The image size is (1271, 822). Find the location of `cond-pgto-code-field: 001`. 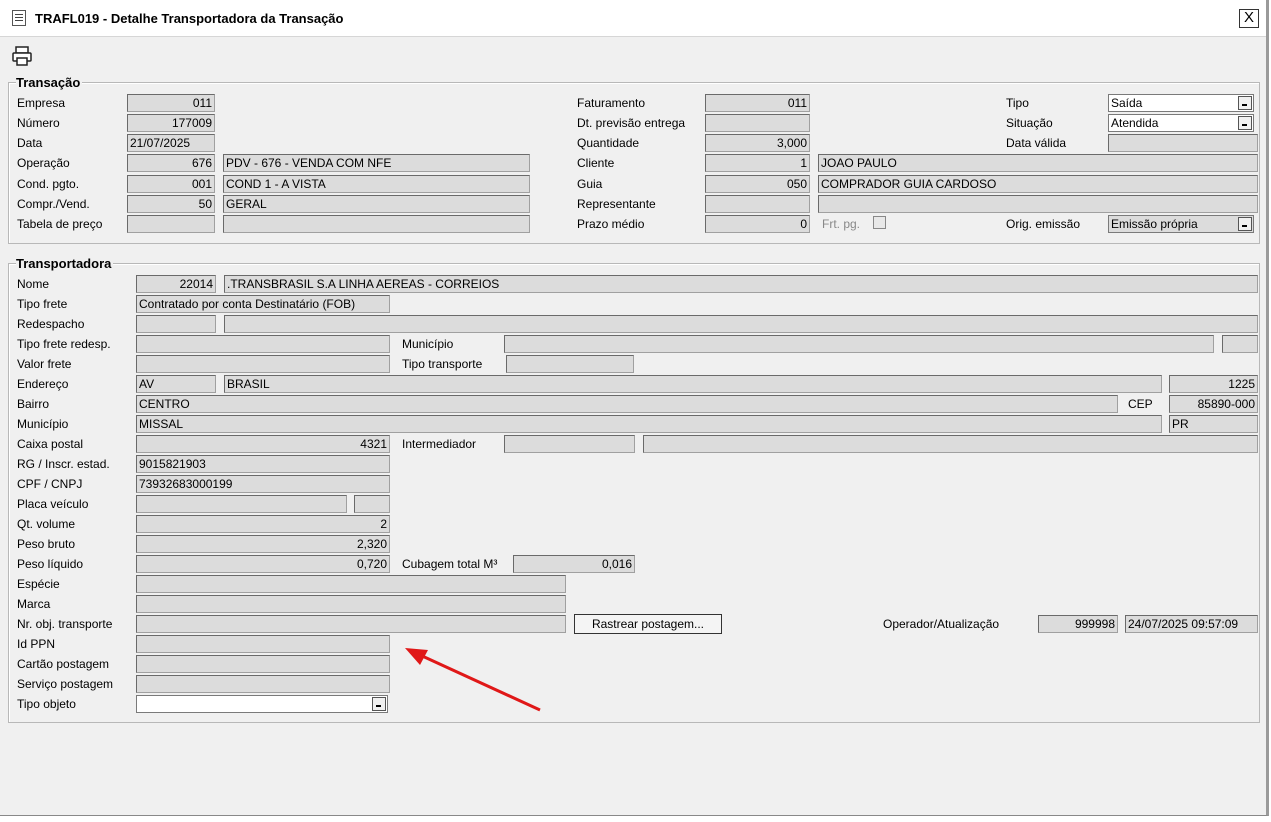

cond-pgto-code-field: 001 is located at coordinates (171, 184).